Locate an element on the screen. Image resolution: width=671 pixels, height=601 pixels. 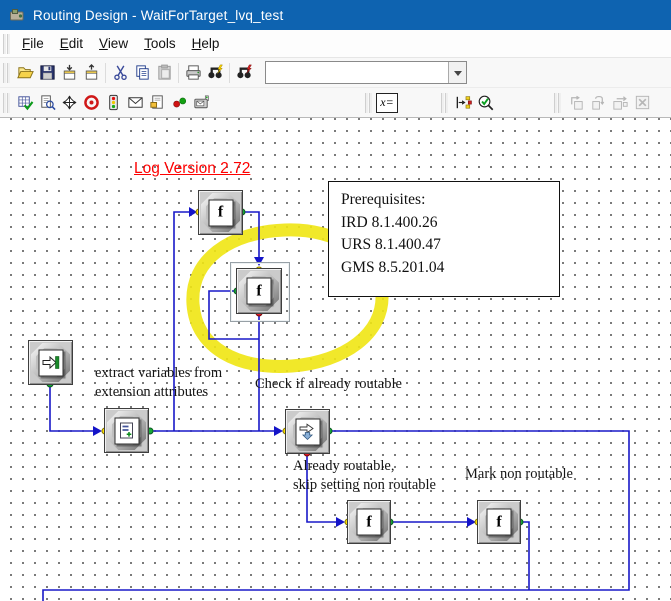
menu-help: Help is located at coordinates (206, 43).